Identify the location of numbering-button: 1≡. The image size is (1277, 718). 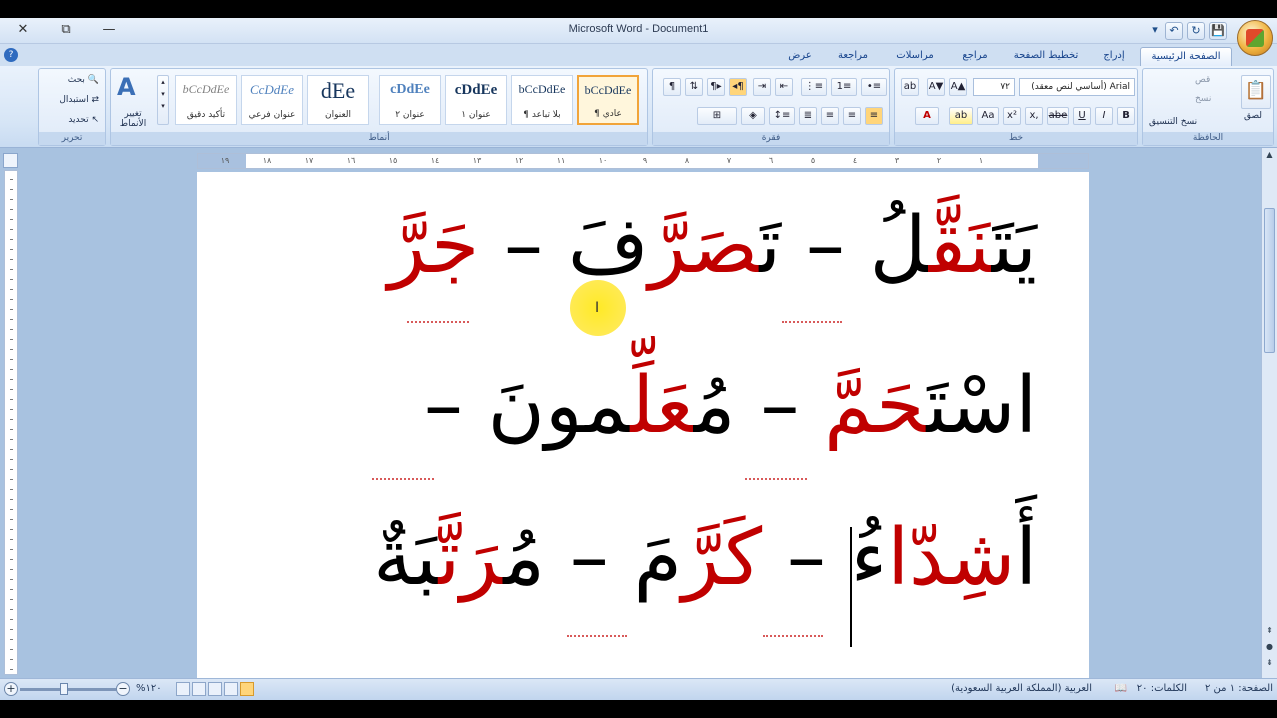
(844, 87).